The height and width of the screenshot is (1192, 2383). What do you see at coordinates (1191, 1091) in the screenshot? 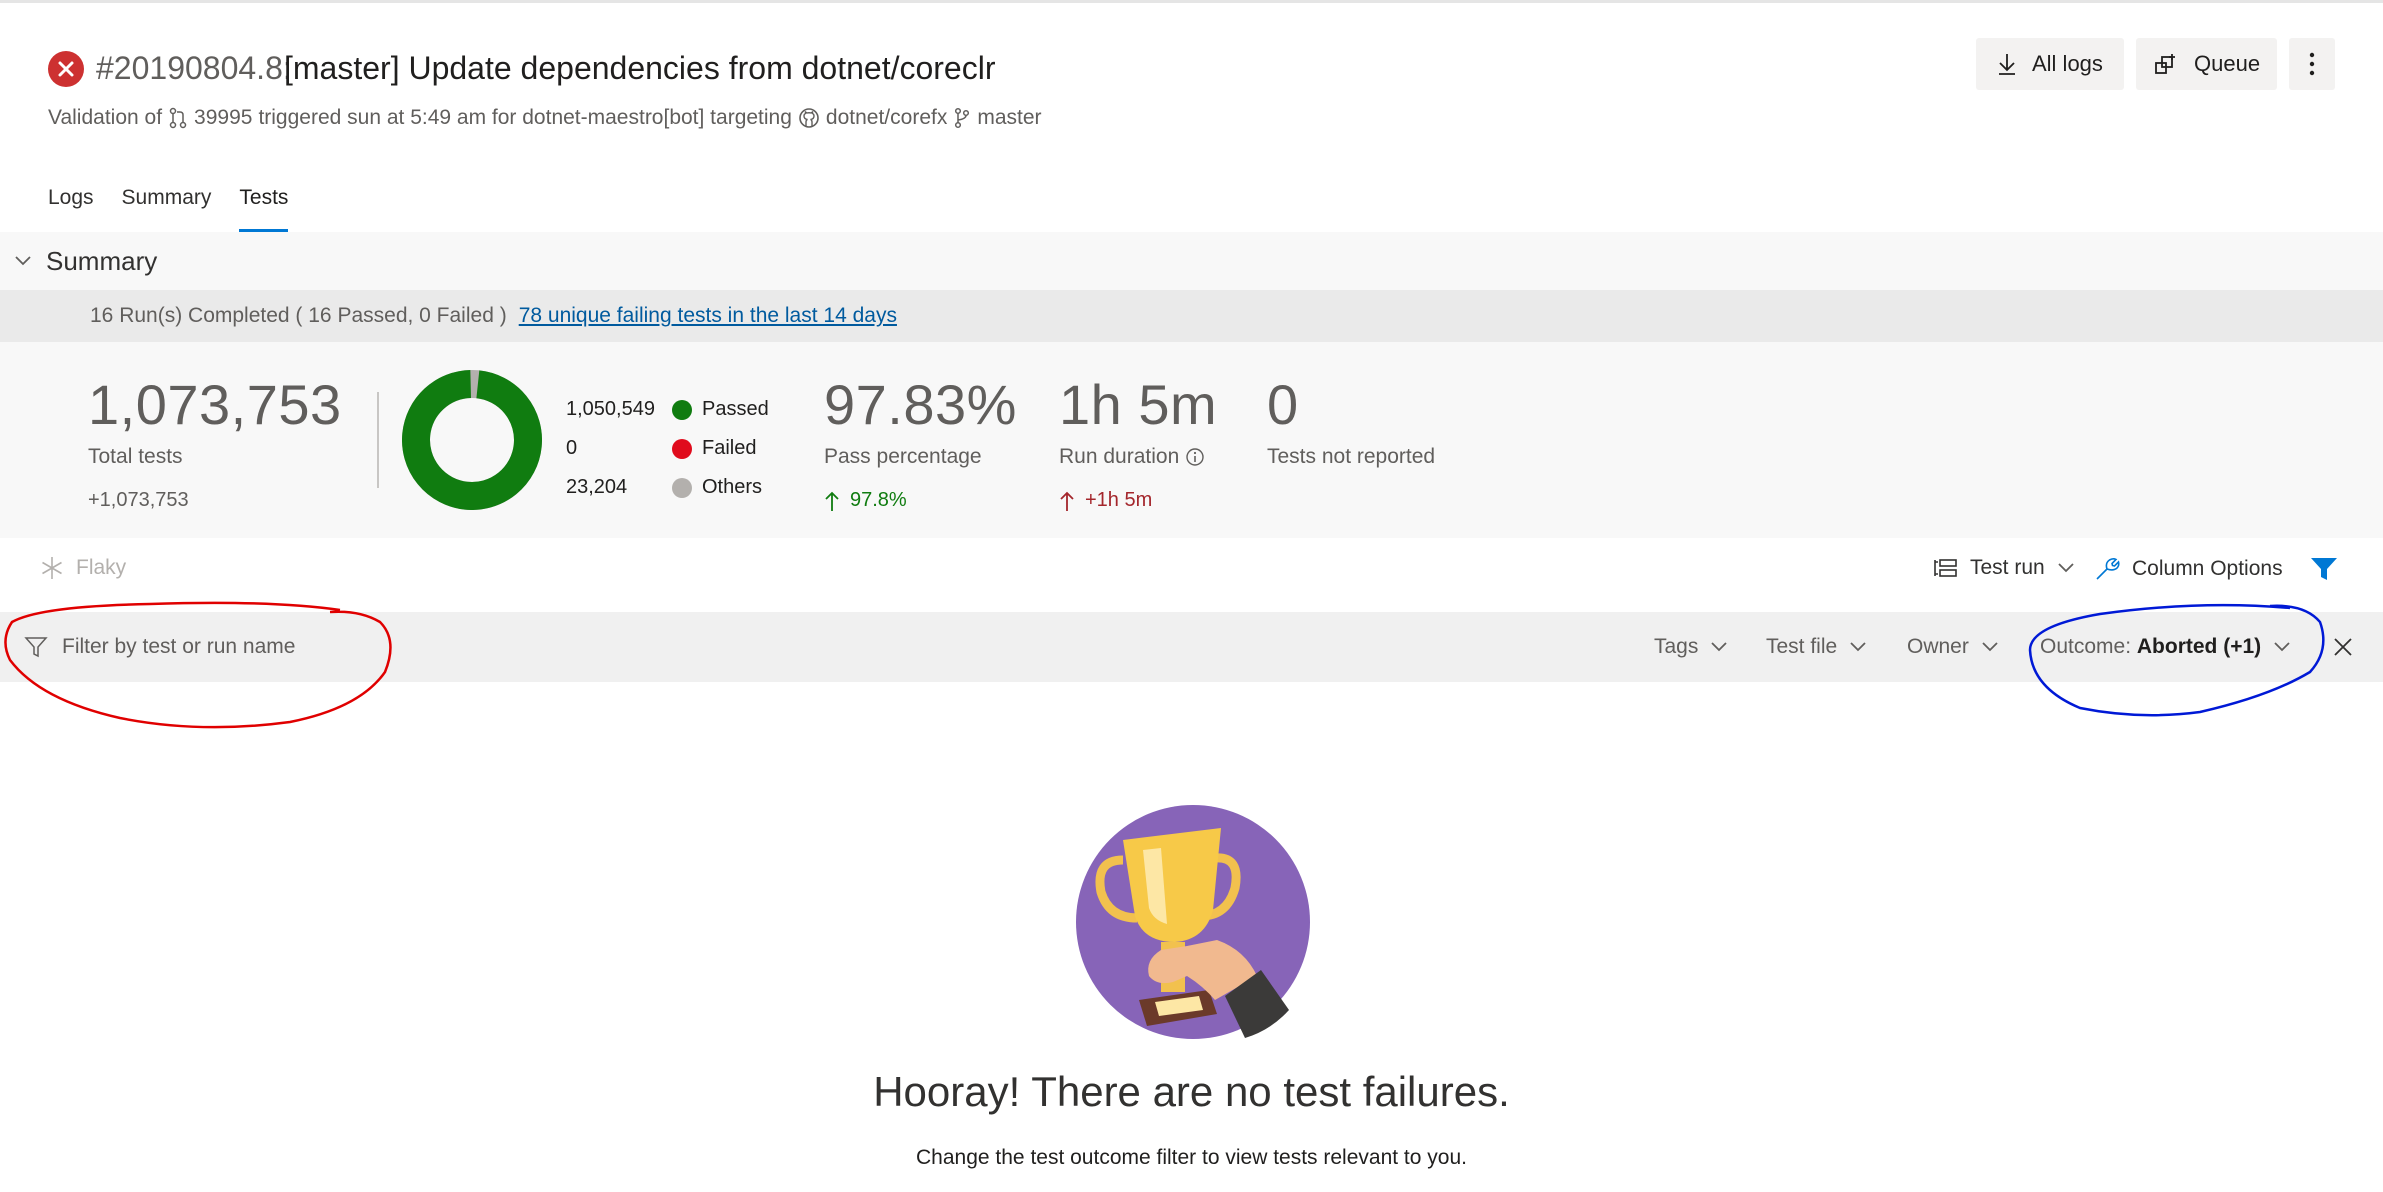
I see `empty-state-title: Hooray! There are no test failures.` at bounding box center [1191, 1091].